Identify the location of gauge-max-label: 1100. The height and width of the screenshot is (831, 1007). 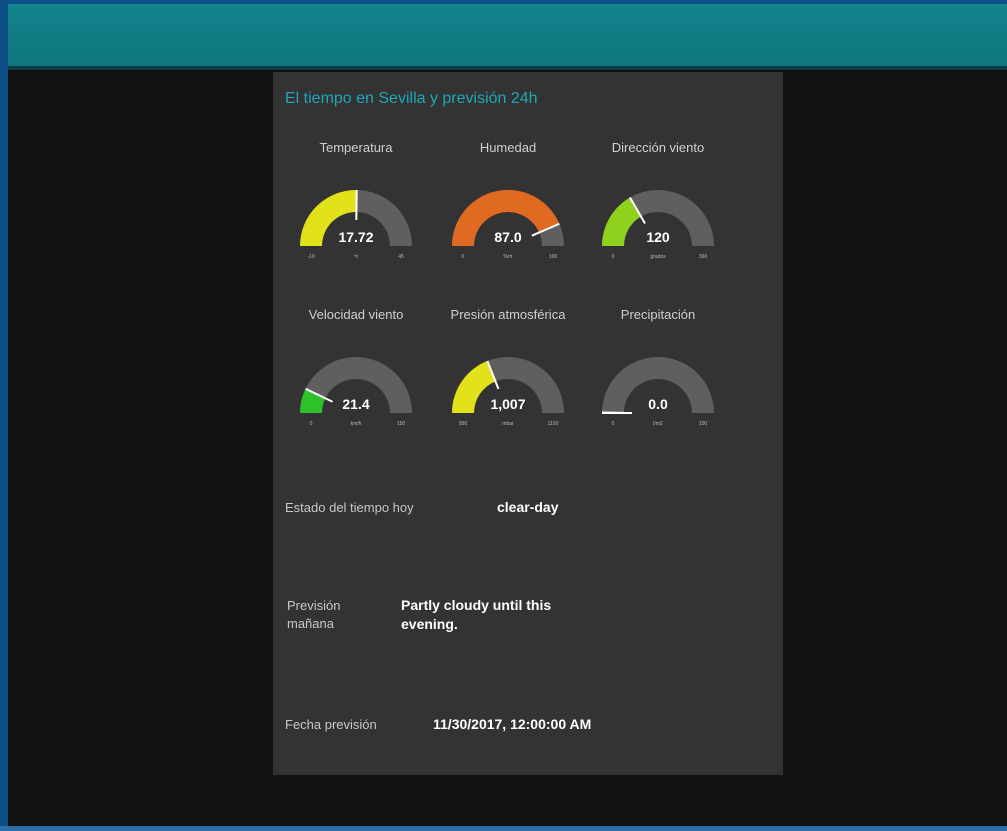
(553, 424).